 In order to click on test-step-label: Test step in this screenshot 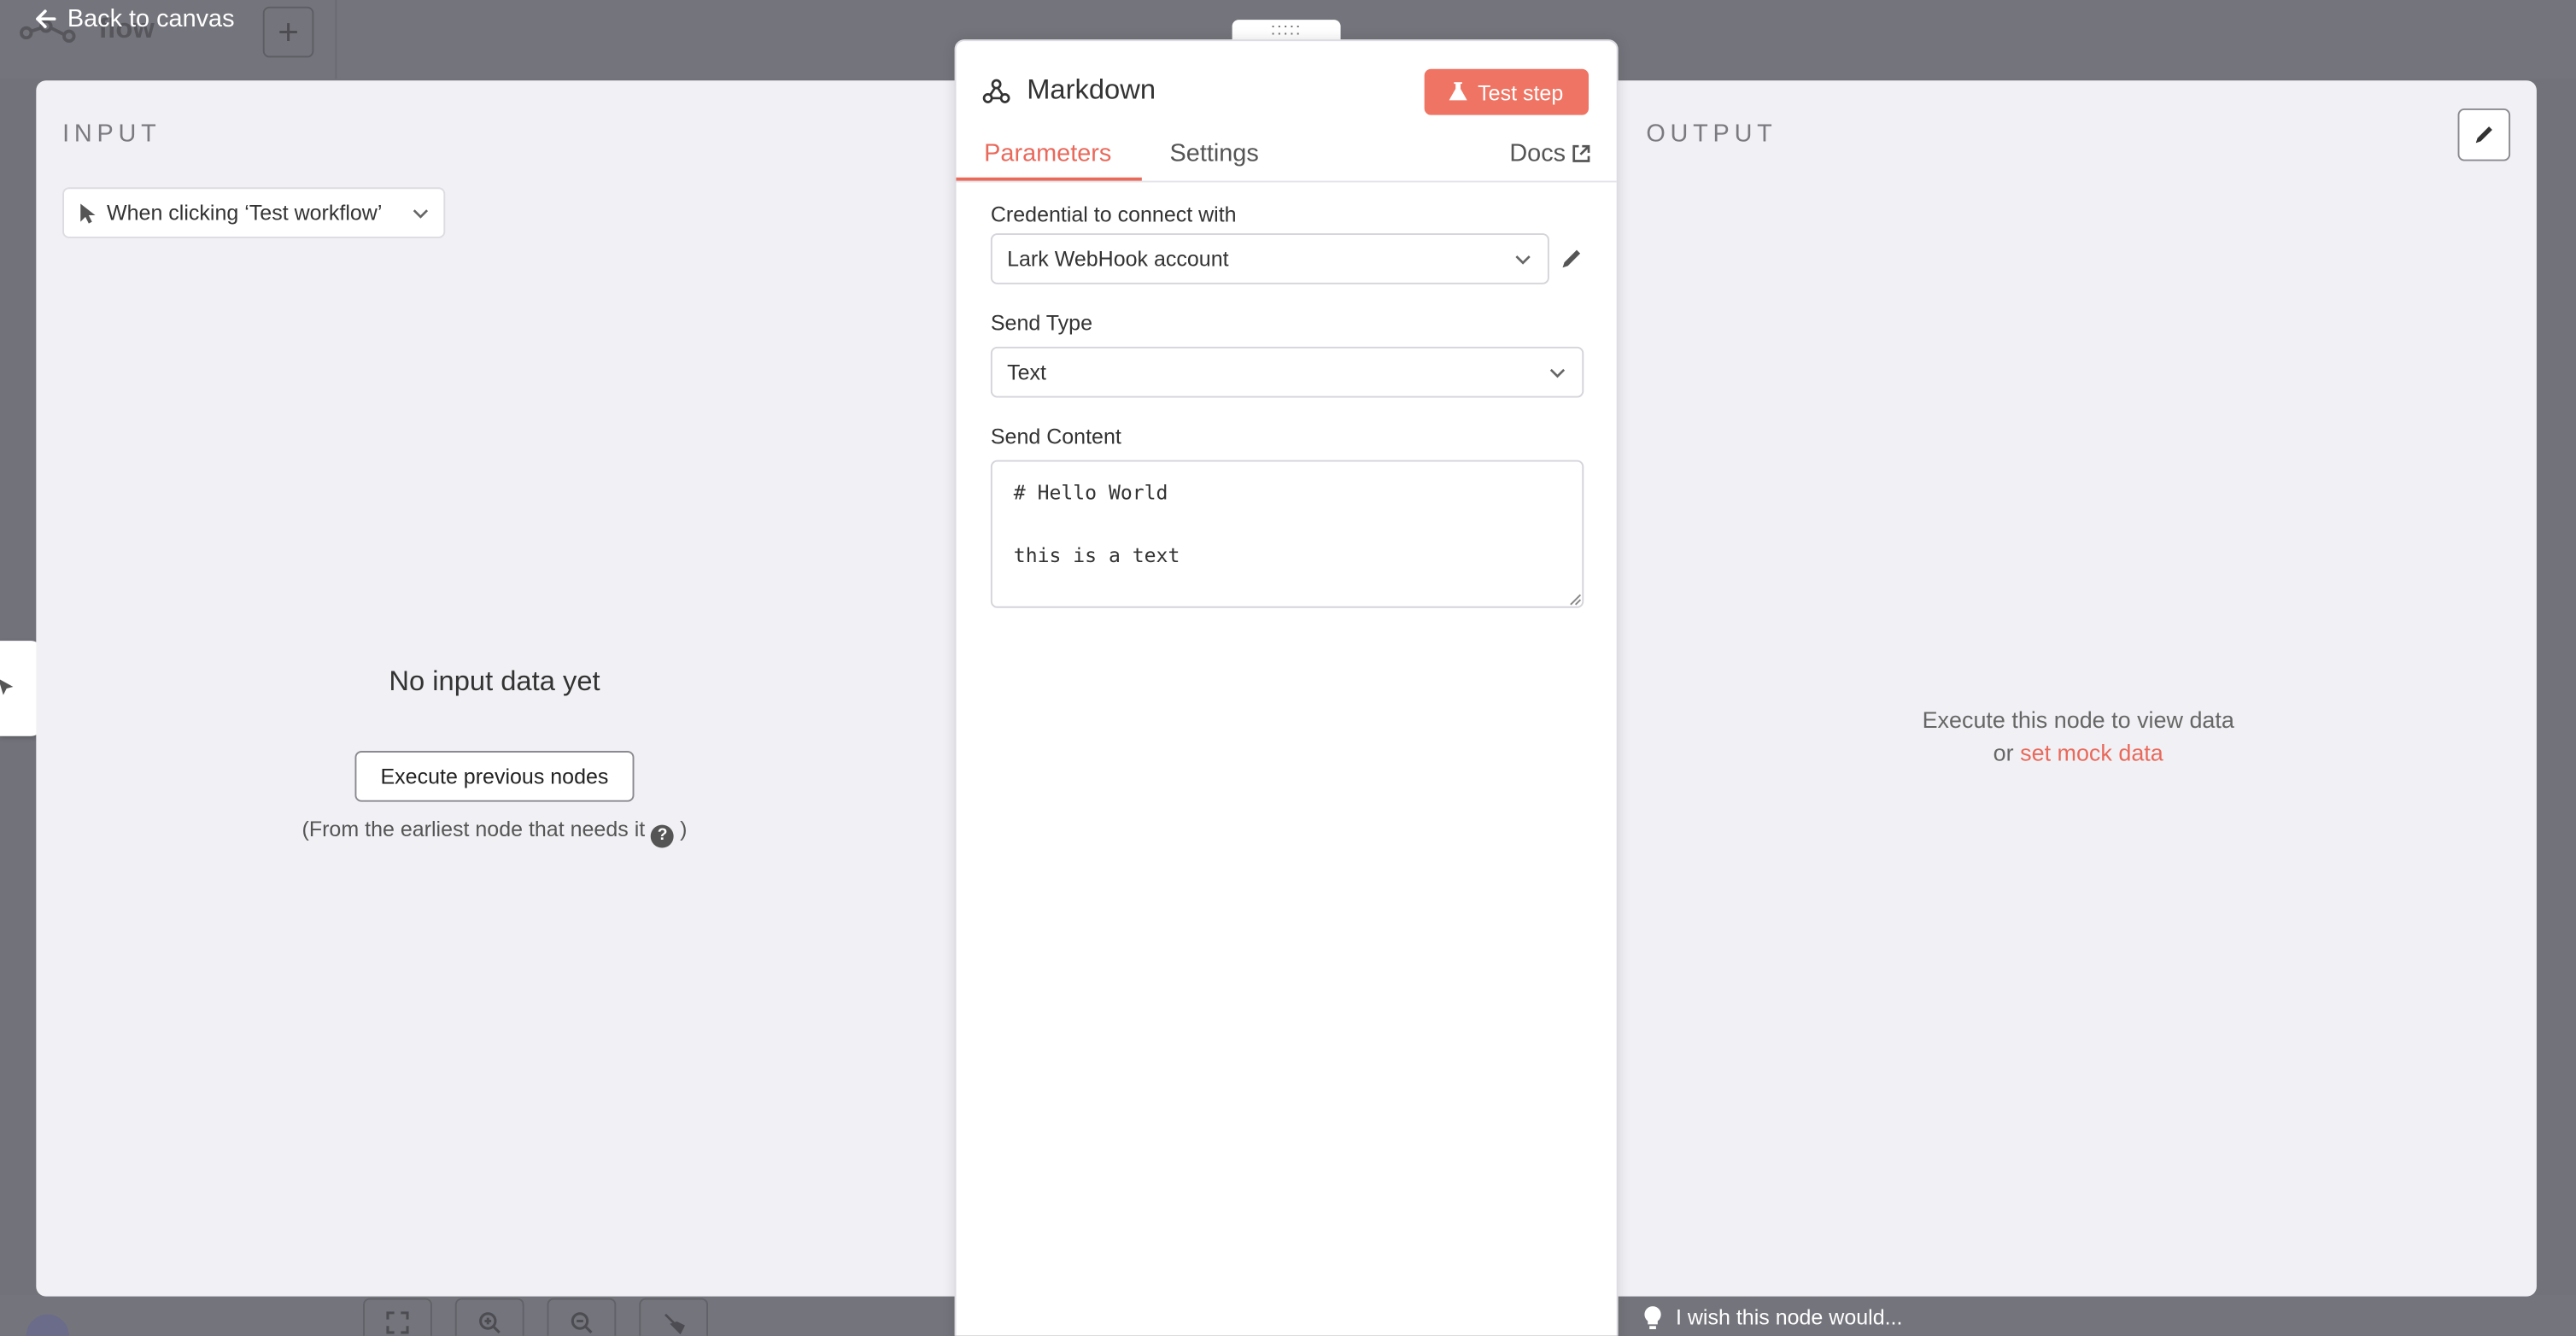, I will do `click(1521, 92)`.